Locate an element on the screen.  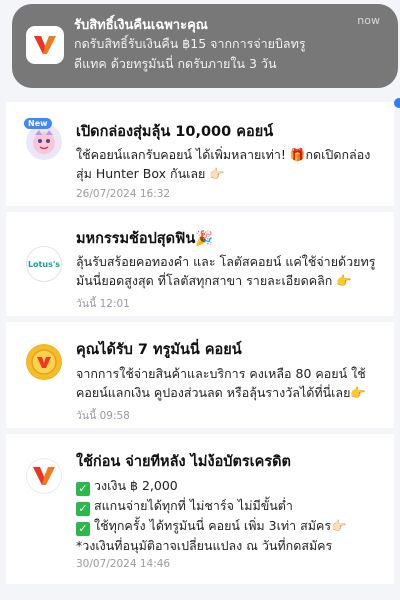
hunter-box-icon: New is located at coordinates (43, 139).